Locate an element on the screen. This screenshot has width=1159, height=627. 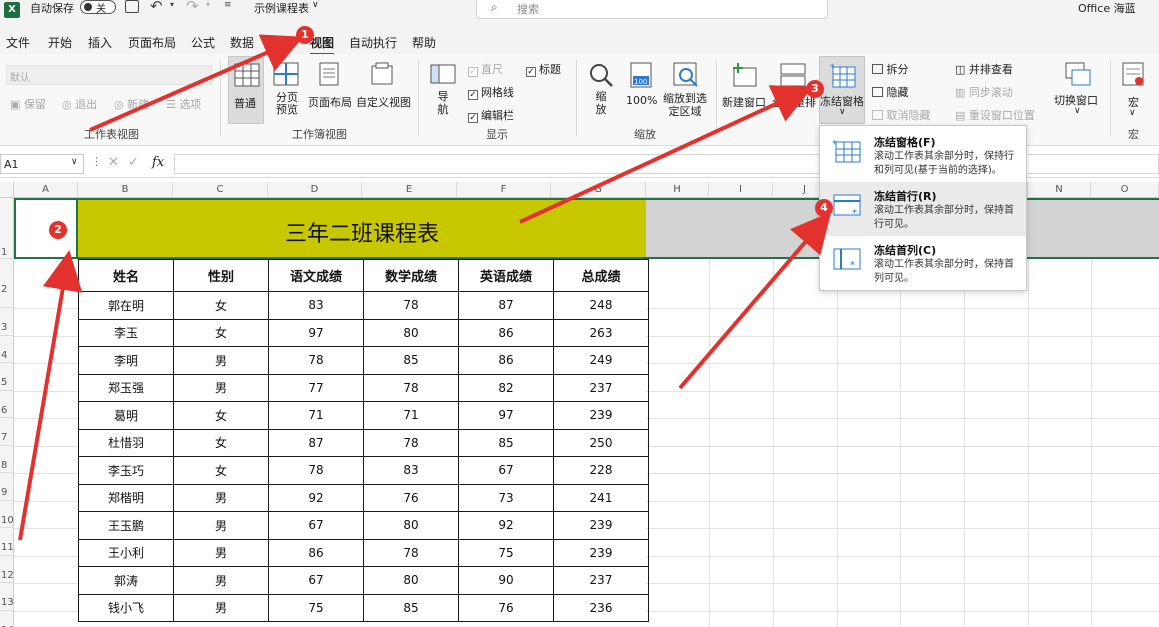
name-box: A1 ∨ is located at coordinates (42, 164).